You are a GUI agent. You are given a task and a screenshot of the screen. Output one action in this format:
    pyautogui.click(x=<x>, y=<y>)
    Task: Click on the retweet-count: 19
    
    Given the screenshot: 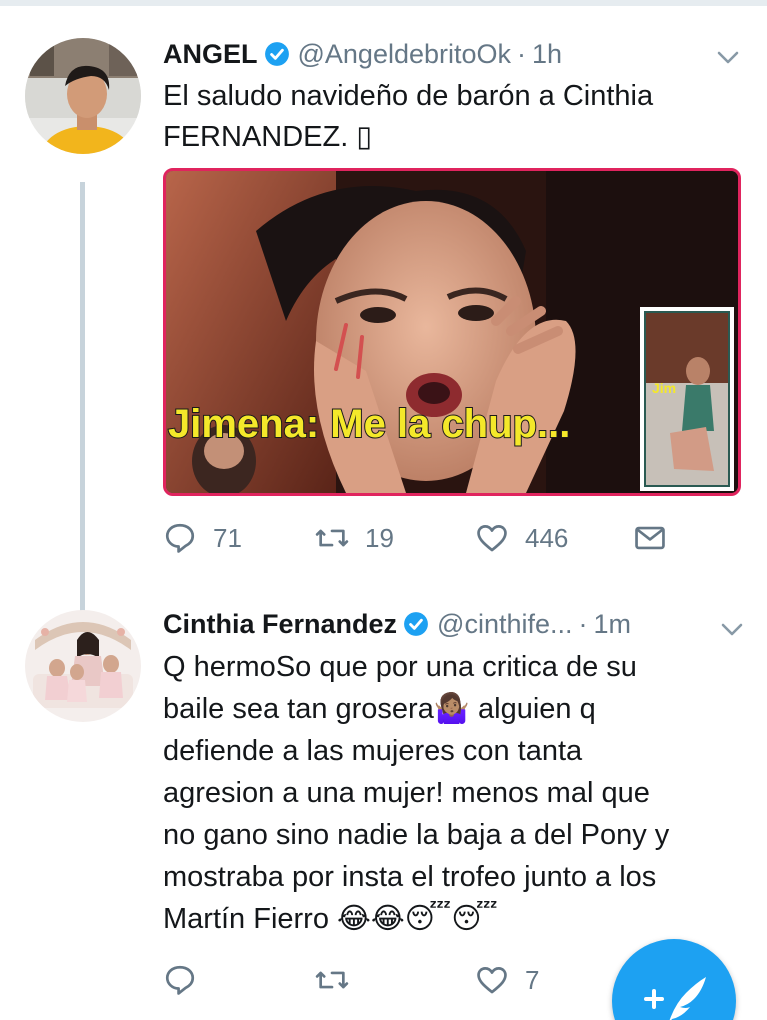 What is the action you would take?
    pyautogui.click(x=379, y=537)
    